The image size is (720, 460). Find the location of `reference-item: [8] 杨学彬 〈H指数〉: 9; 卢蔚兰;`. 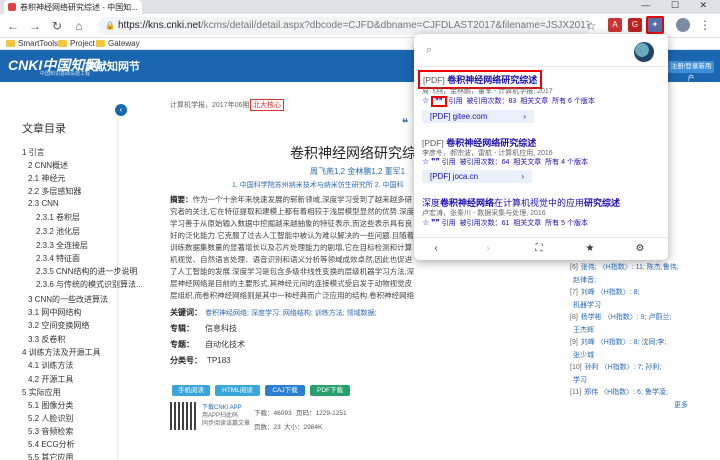

reference-item: [8] 杨学彬 〈H指数〉: 9; 卢蔚兰; is located at coordinates (620, 317).